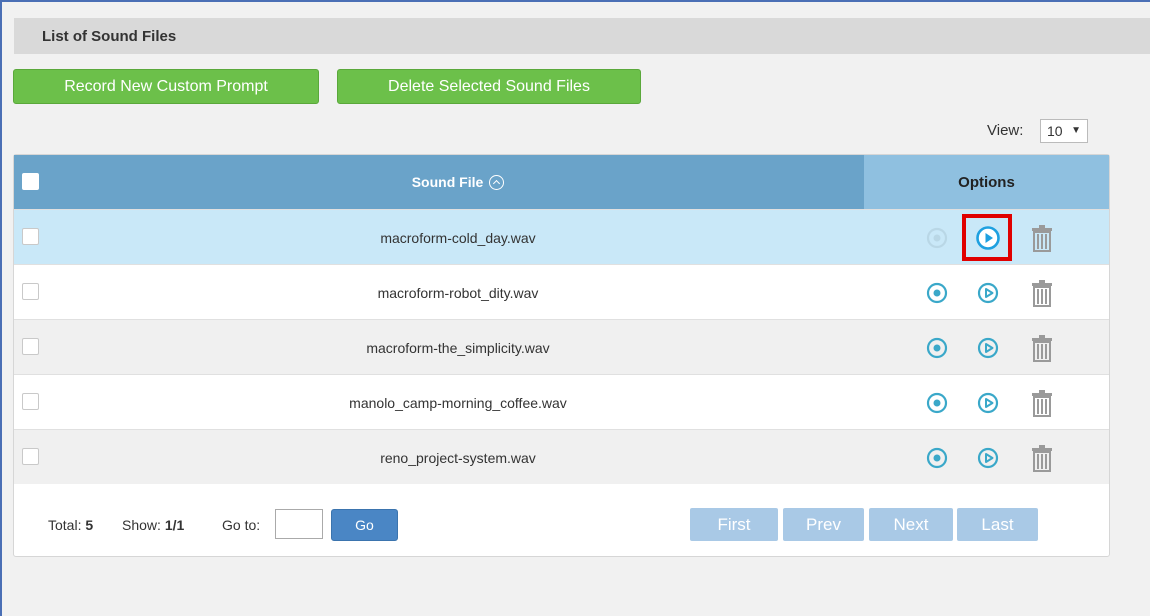 This screenshot has width=1150, height=616. Describe the element at coordinates (997, 524) in the screenshot. I see `last-page-button: Last` at that location.